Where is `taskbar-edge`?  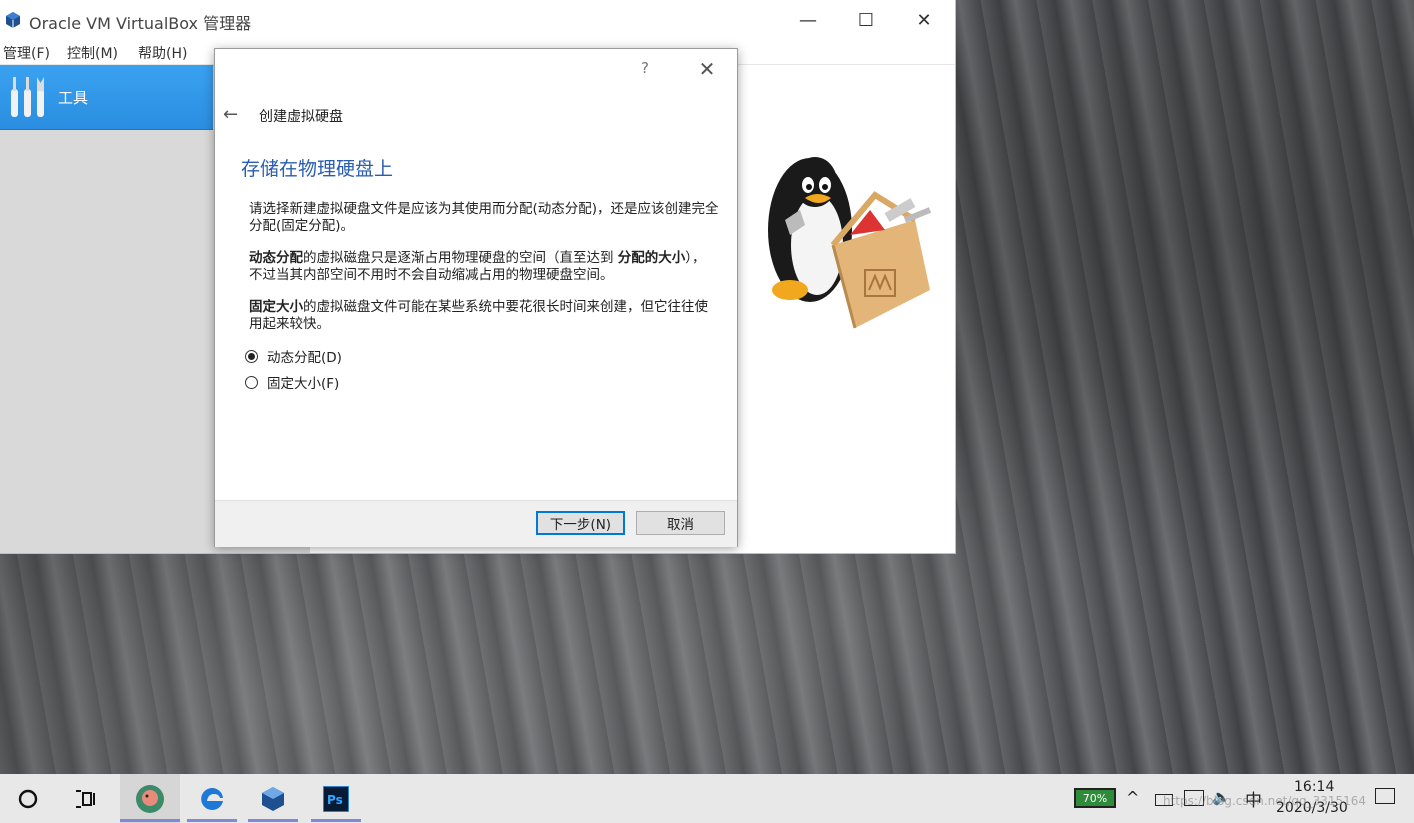 taskbar-edge is located at coordinates (212, 798).